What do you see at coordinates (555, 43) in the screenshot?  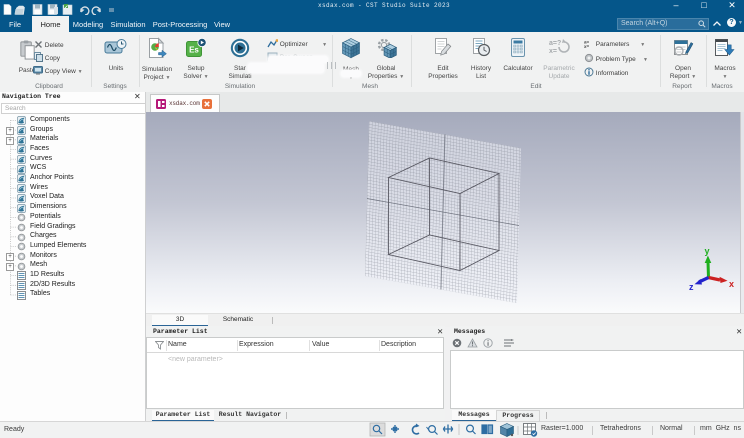 I see `svg-text: a=?` at bounding box center [555, 43].